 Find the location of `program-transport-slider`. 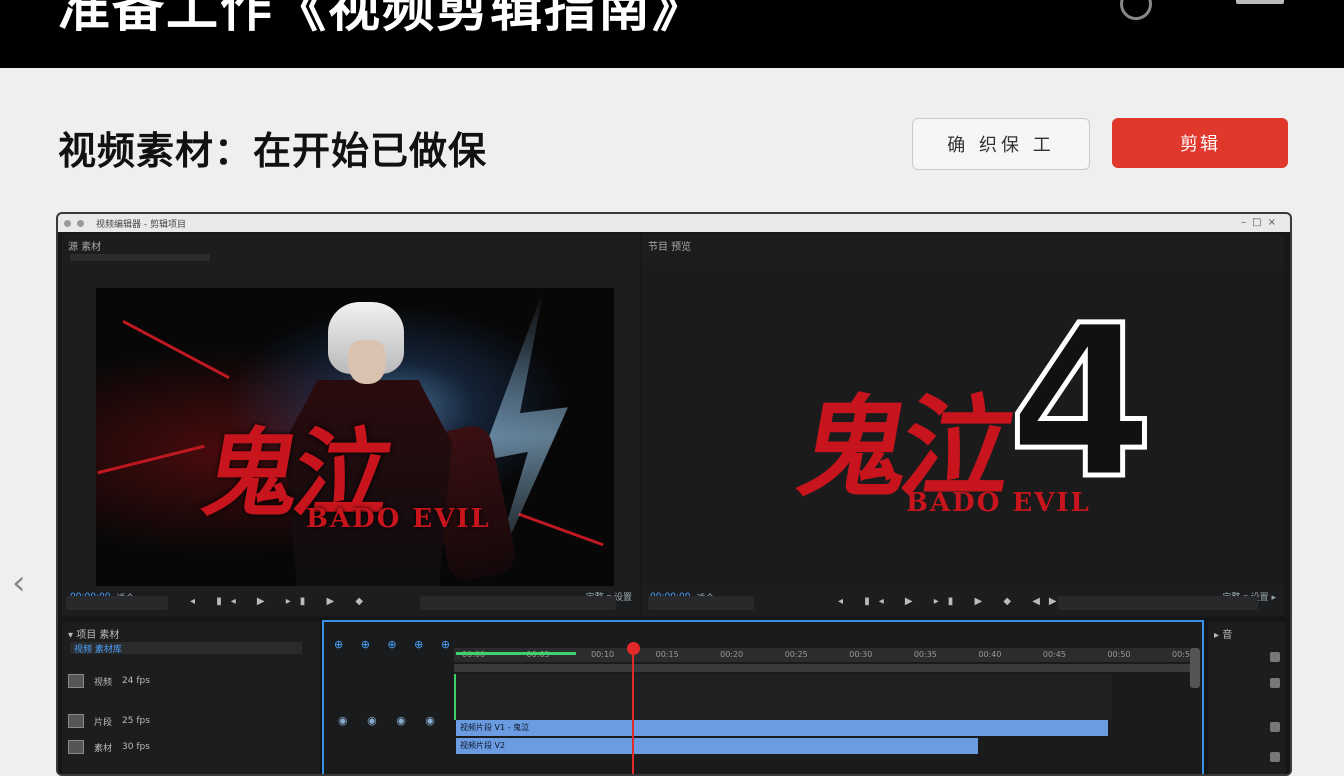

program-transport-slider is located at coordinates (701, 603).